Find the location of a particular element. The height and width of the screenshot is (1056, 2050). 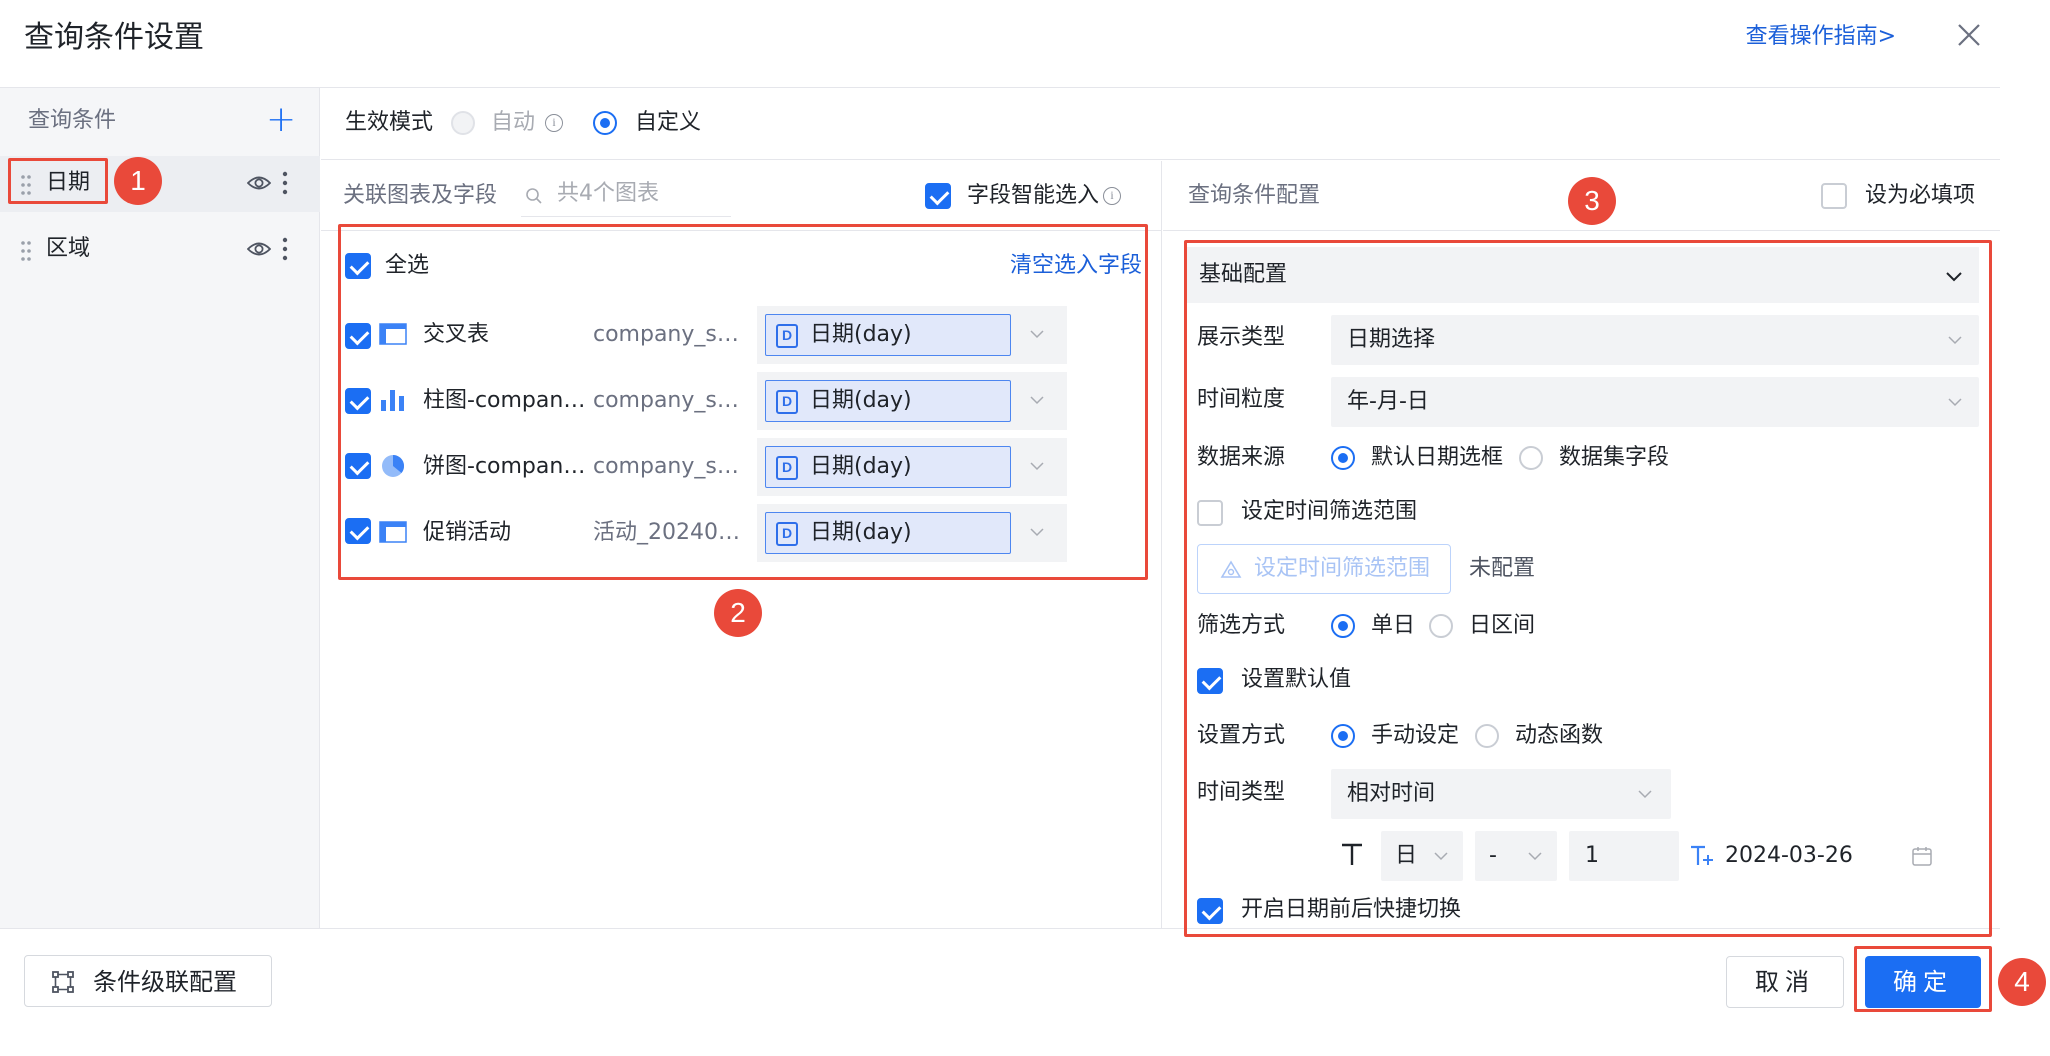

cascade-config-label: 条件级联配置 is located at coordinates (165, 982).